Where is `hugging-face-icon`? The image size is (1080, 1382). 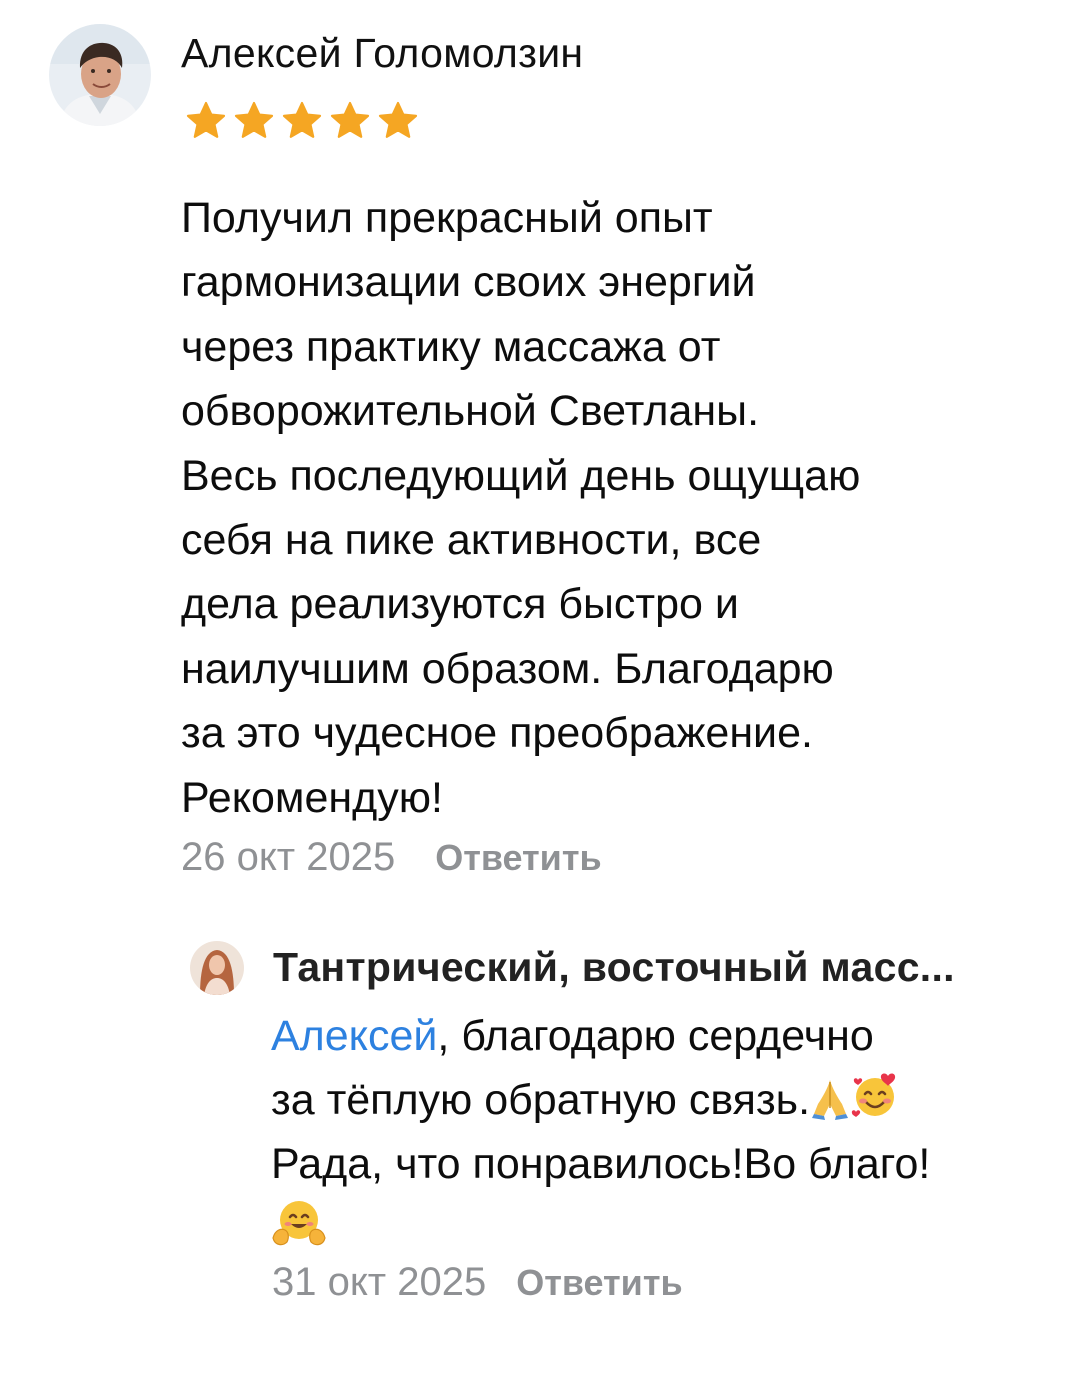
hugging-face-icon is located at coordinates (299, 1223).